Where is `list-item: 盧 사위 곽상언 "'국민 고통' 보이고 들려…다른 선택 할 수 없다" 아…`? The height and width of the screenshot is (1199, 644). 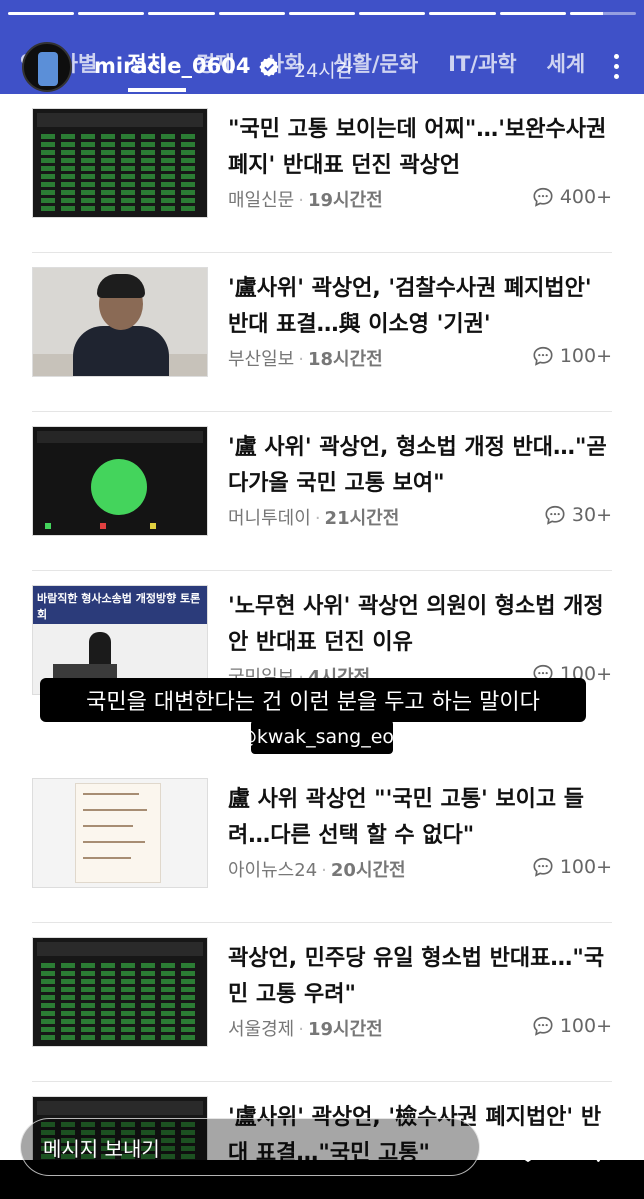 list-item: 盧 사위 곽상언 "'국민 고통' 보이고 들려…다른 선택 할 수 없다" 아… is located at coordinates (322, 843).